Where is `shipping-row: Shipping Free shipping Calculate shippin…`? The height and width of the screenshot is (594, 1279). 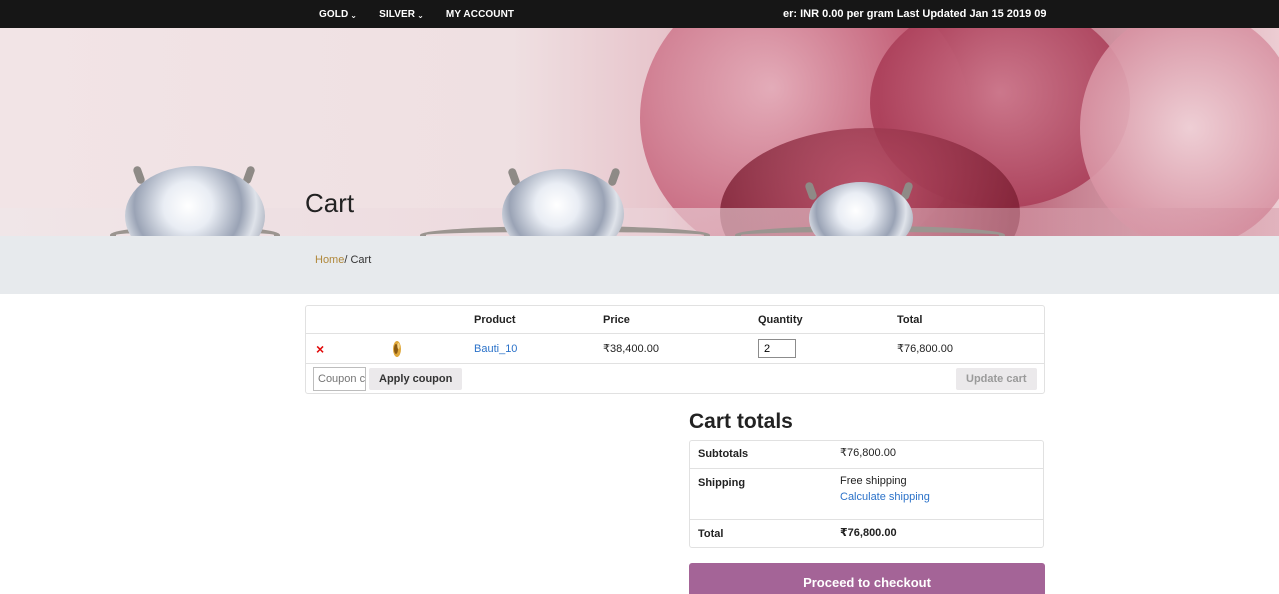 shipping-row: Shipping Free shipping Calculate shippin… is located at coordinates (866, 494).